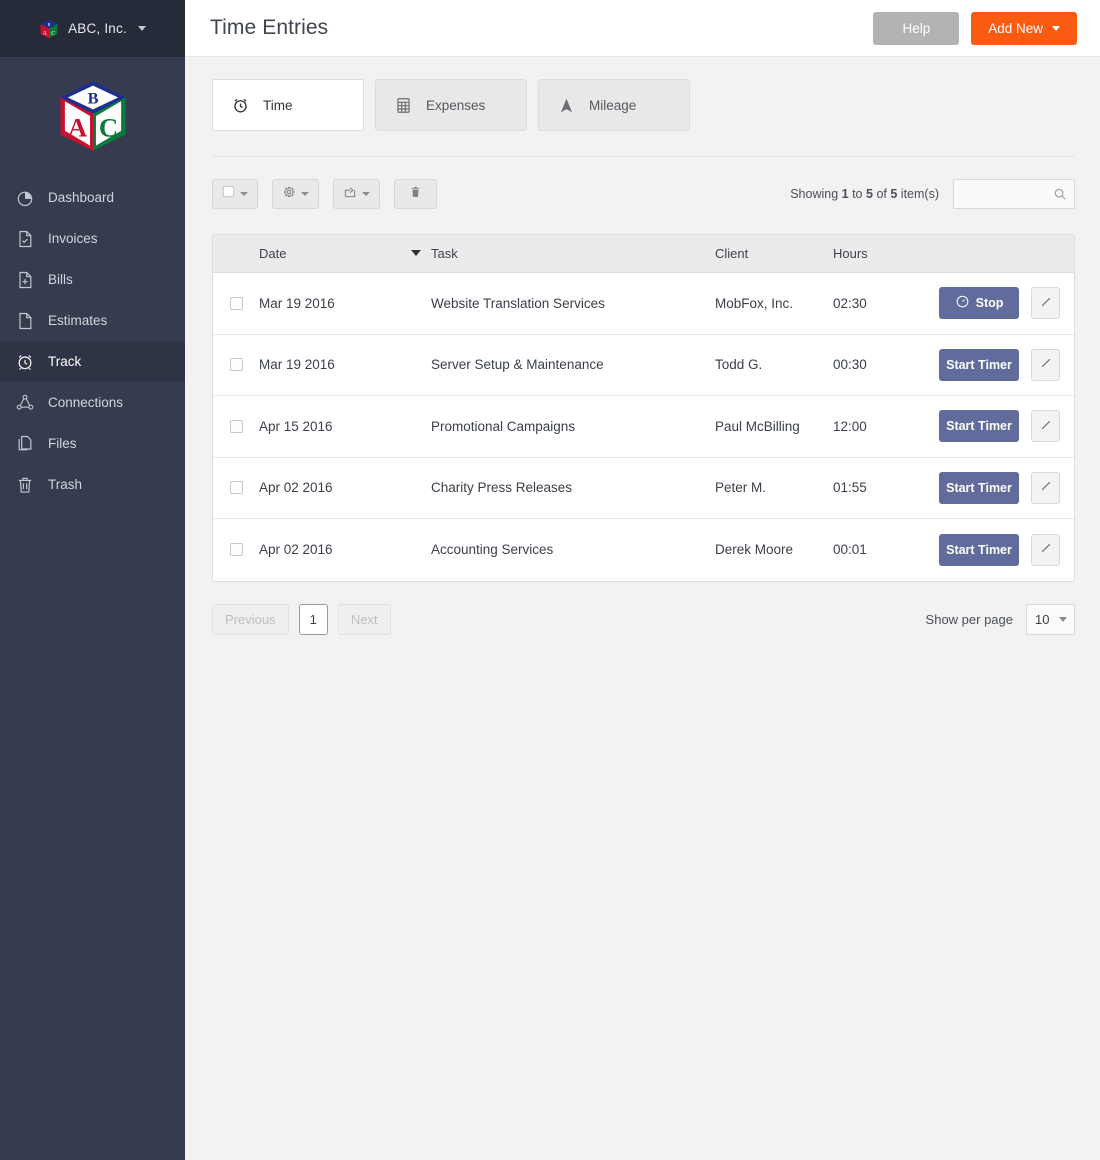  I want to click on pencil-icon, so click(1046, 364).